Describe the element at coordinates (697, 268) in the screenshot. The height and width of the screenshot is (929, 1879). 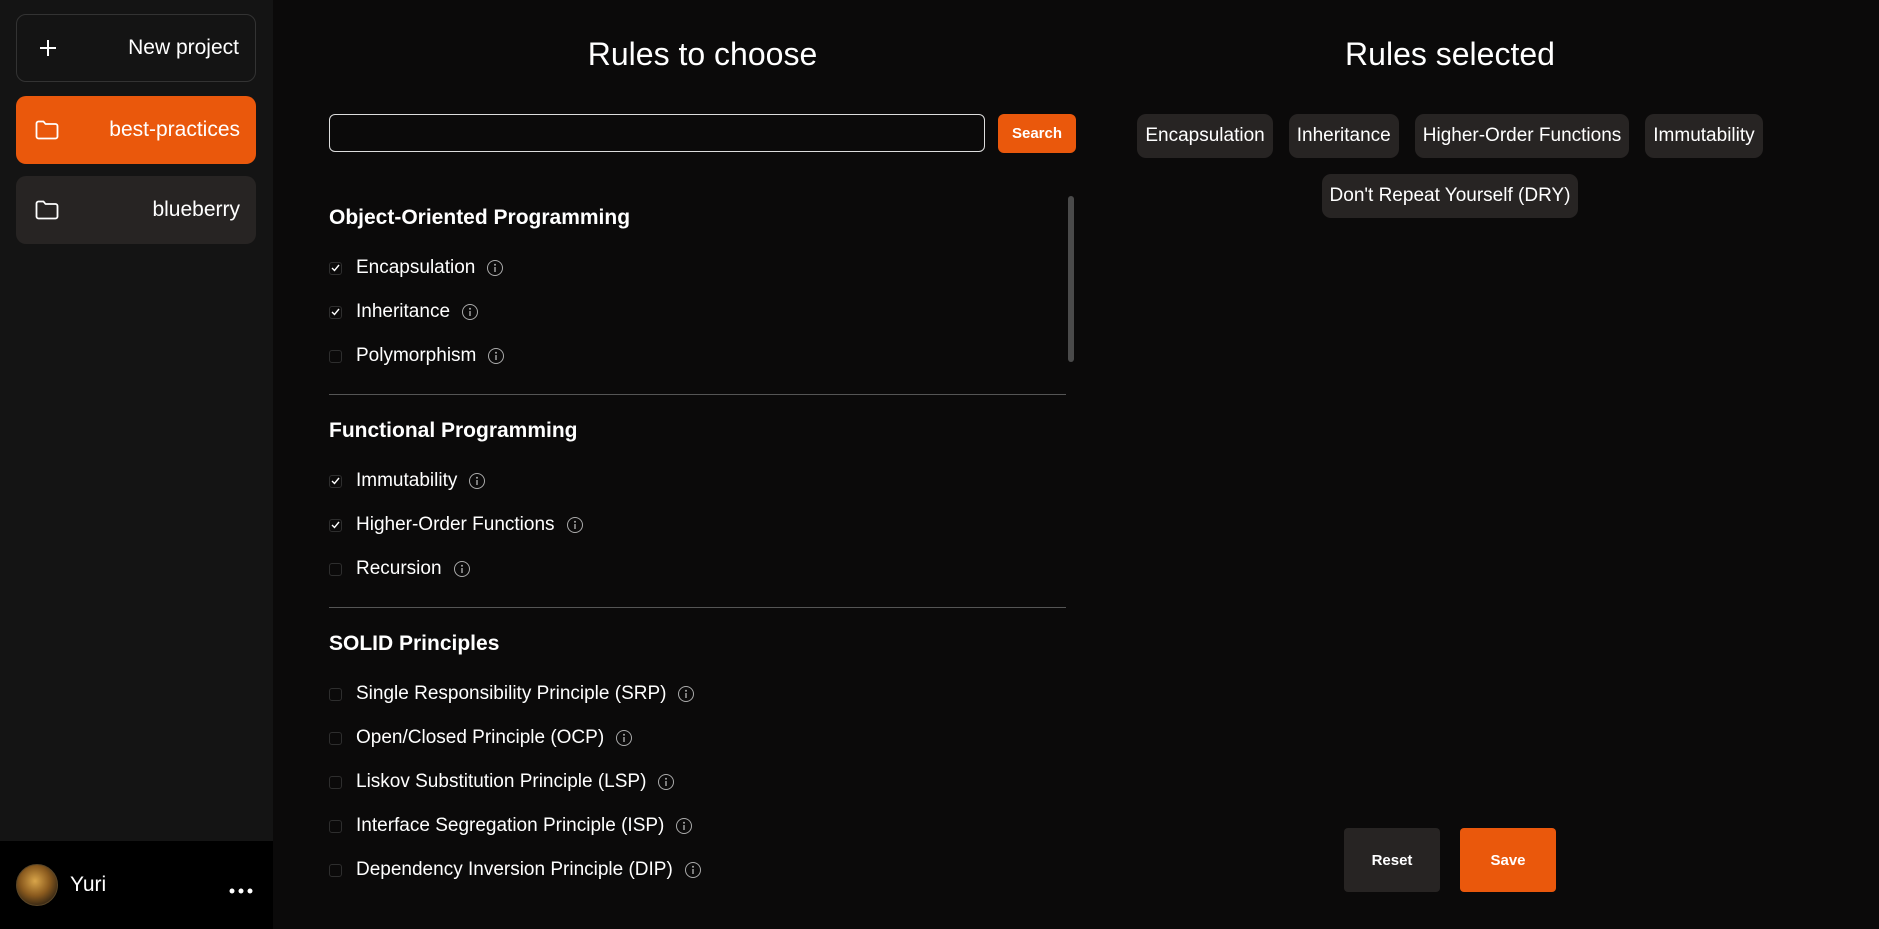
I see `rule-item: Encapsulation` at that location.